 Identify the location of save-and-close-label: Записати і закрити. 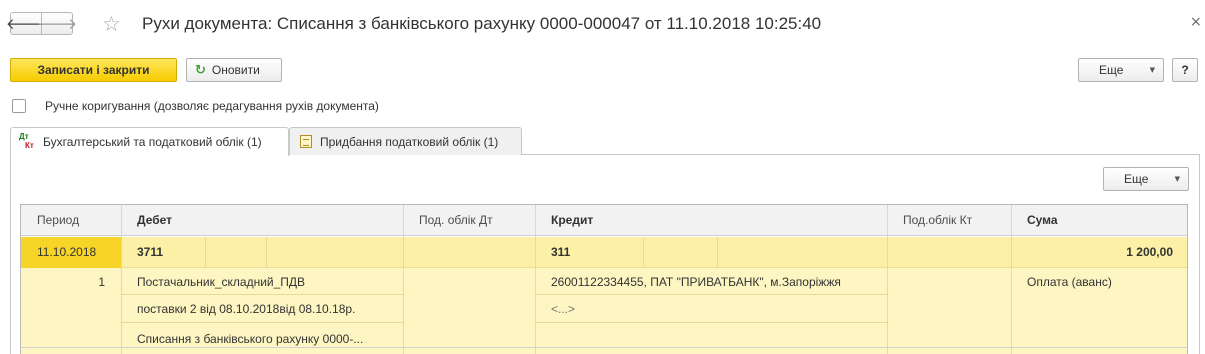
(93, 70).